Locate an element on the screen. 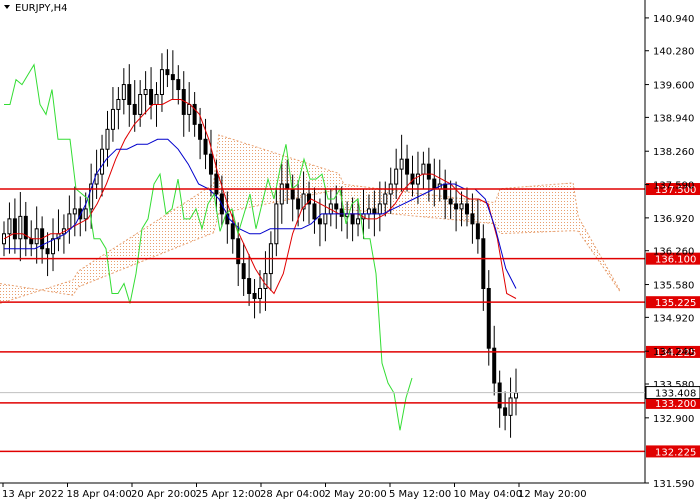  level-label: 132.225 is located at coordinates (675, 452).